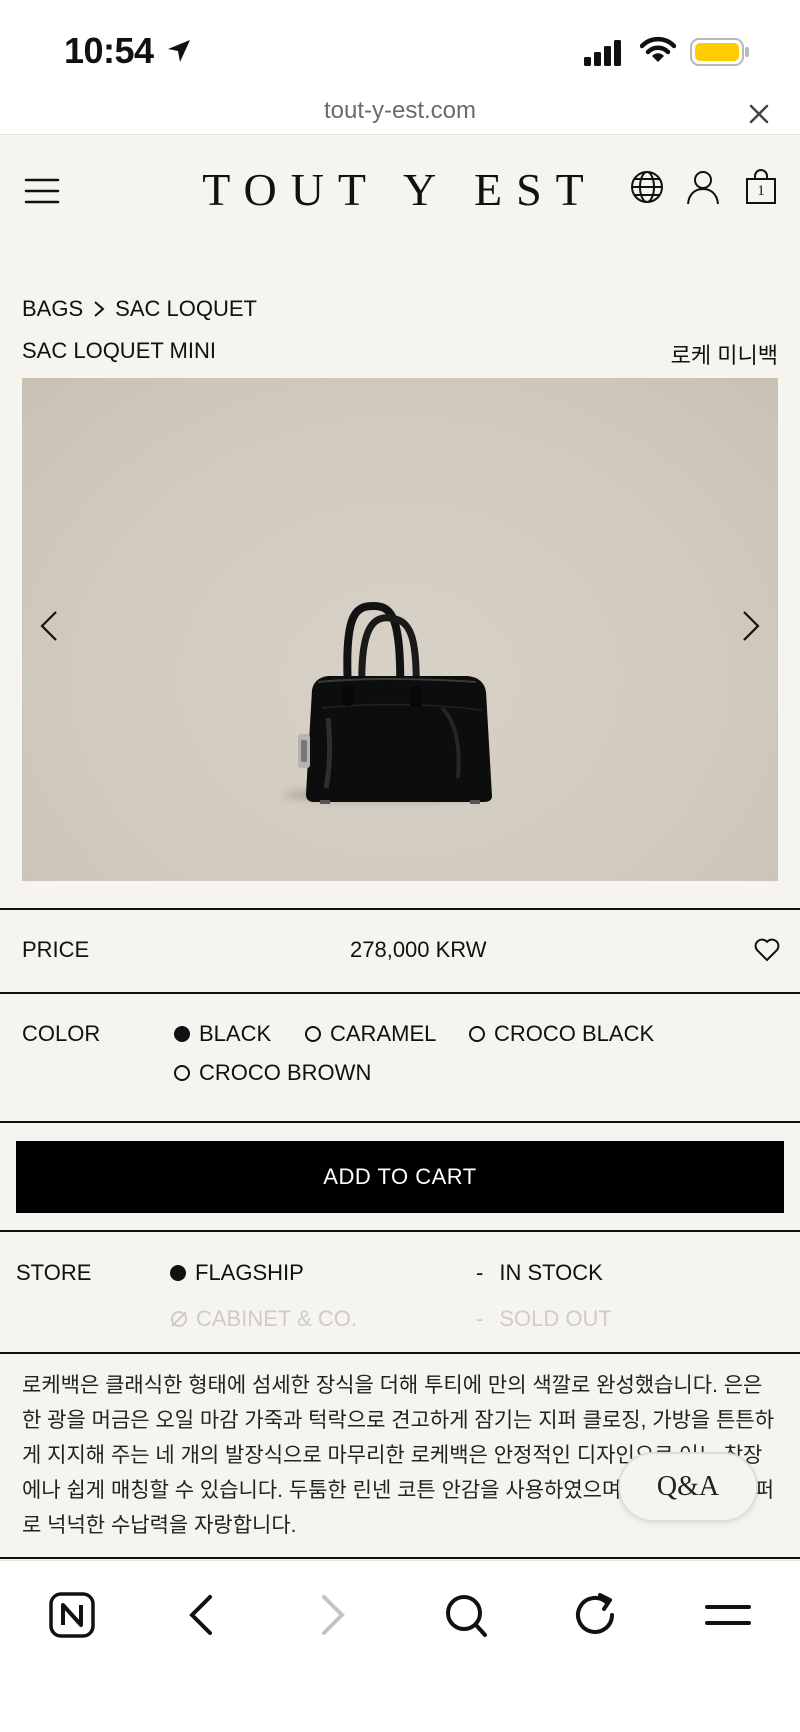  What do you see at coordinates (285, 1072) in the screenshot?
I see `color-option-label: CROCO BROWN` at bounding box center [285, 1072].